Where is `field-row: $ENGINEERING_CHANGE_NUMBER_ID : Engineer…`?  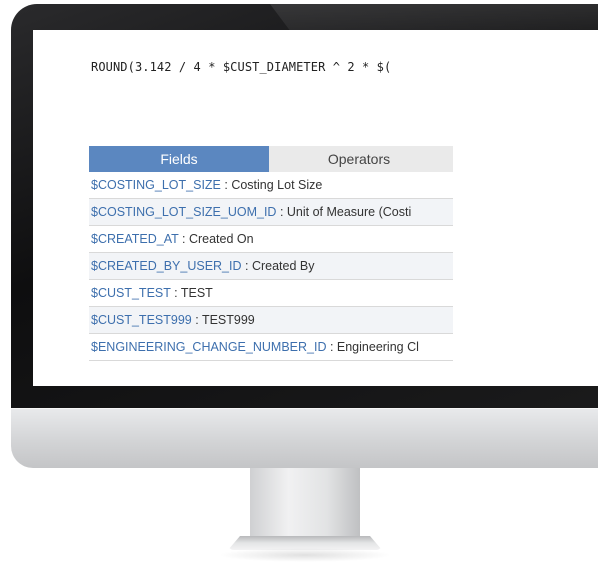
field-row: $ENGINEERING_CHANGE_NUMBER_ID : Engineer… is located at coordinates (271, 347).